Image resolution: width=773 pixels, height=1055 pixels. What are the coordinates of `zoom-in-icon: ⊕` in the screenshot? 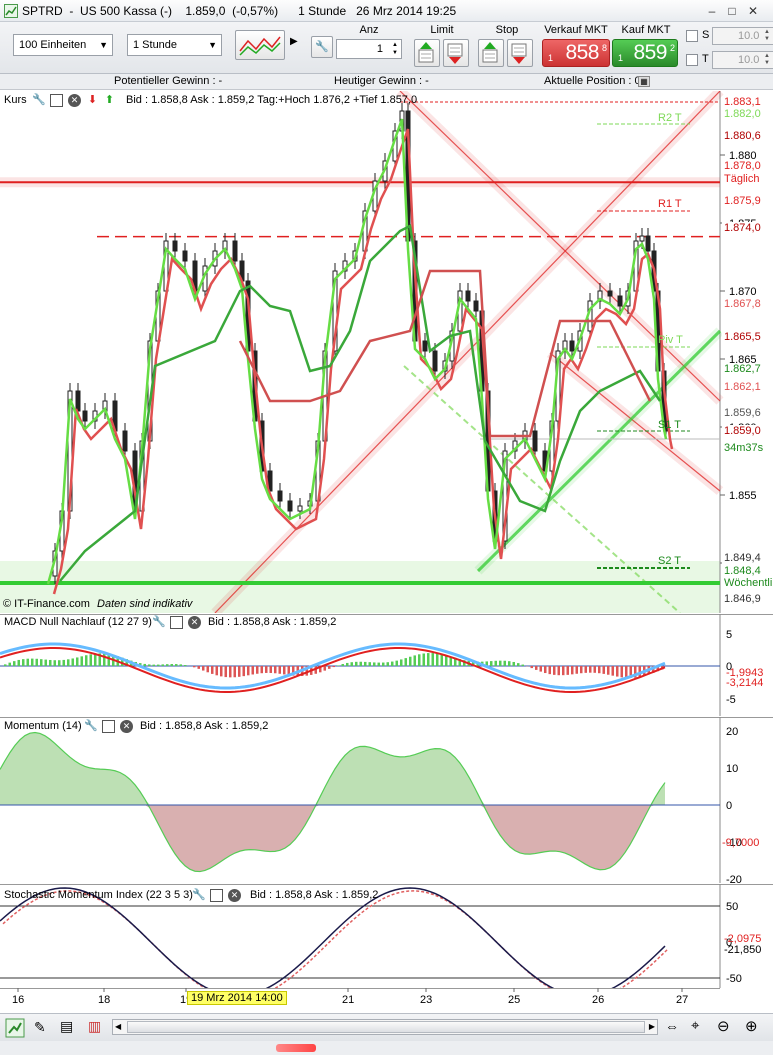 It's located at (751, 1026).